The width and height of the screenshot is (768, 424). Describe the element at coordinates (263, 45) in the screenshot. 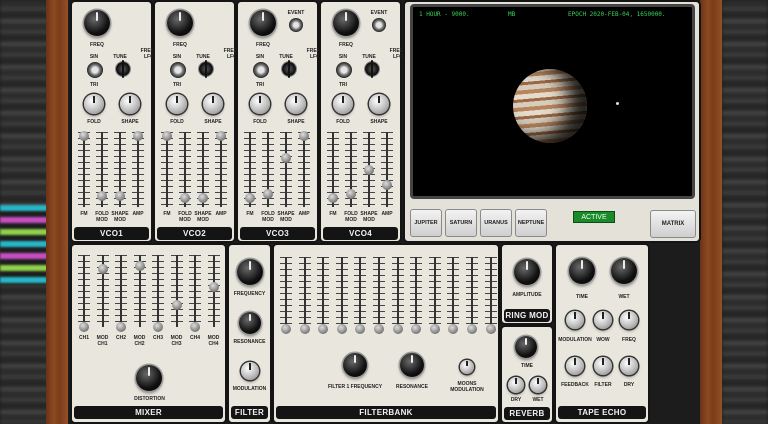

I see `vco-freq-label: FREQ` at that location.